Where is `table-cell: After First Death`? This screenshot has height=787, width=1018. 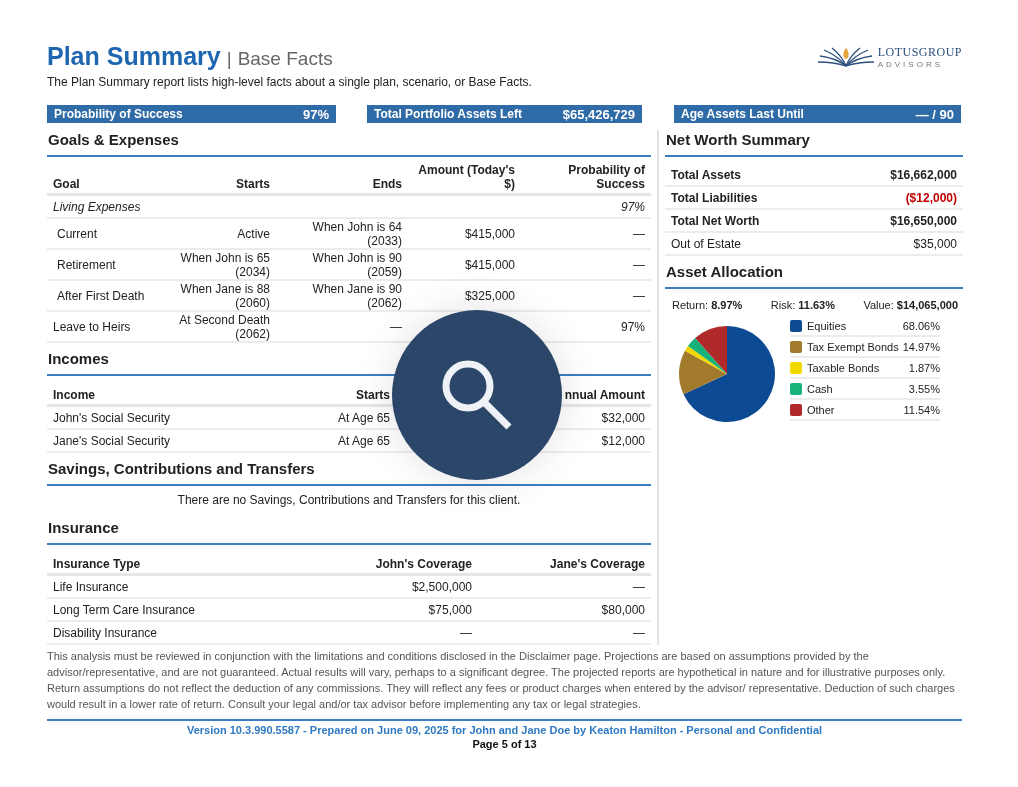 table-cell: After First Death is located at coordinates (105, 296).